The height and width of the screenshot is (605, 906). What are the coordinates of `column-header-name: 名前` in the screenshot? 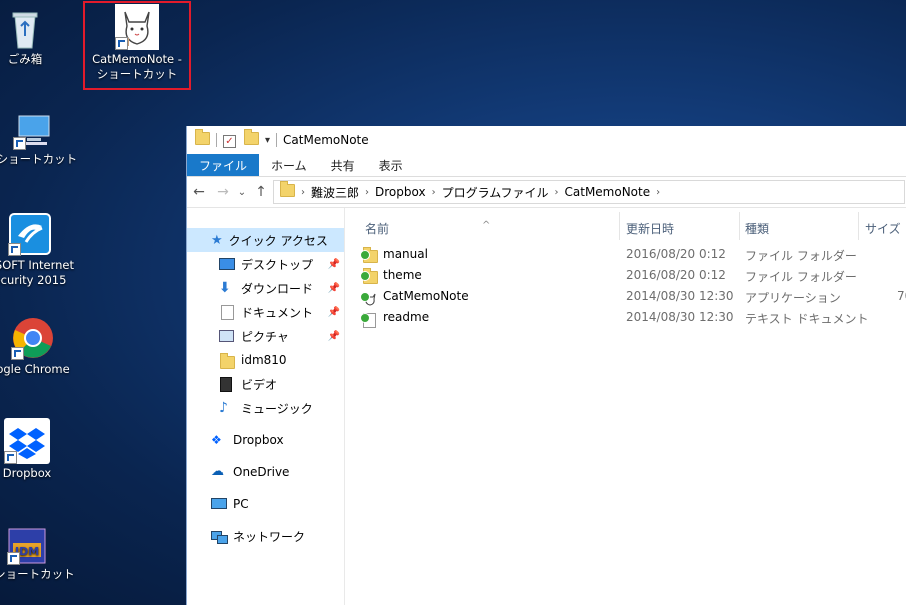 It's located at (377, 228).